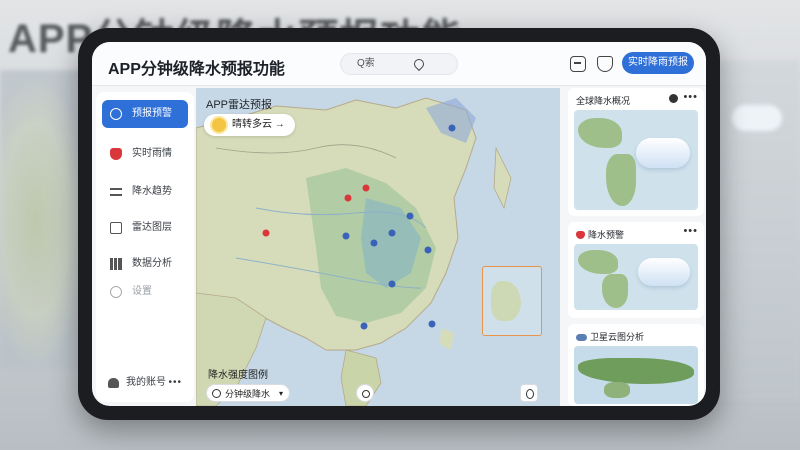  What do you see at coordinates (116, 192) in the screenshot?
I see `wave-icon` at bounding box center [116, 192].